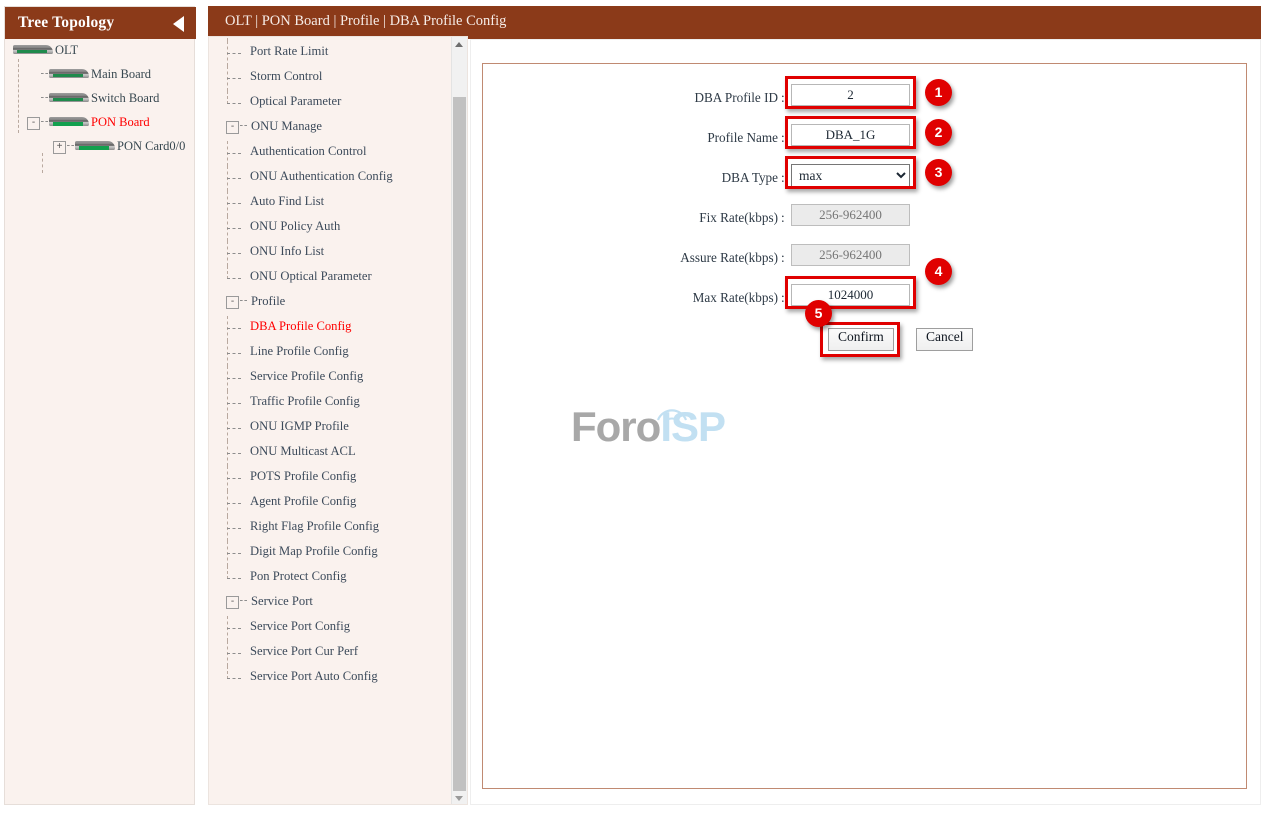 Image resolution: width=1265 pixels, height=815 pixels. I want to click on watermark-text: ForoISP, so click(661, 427).